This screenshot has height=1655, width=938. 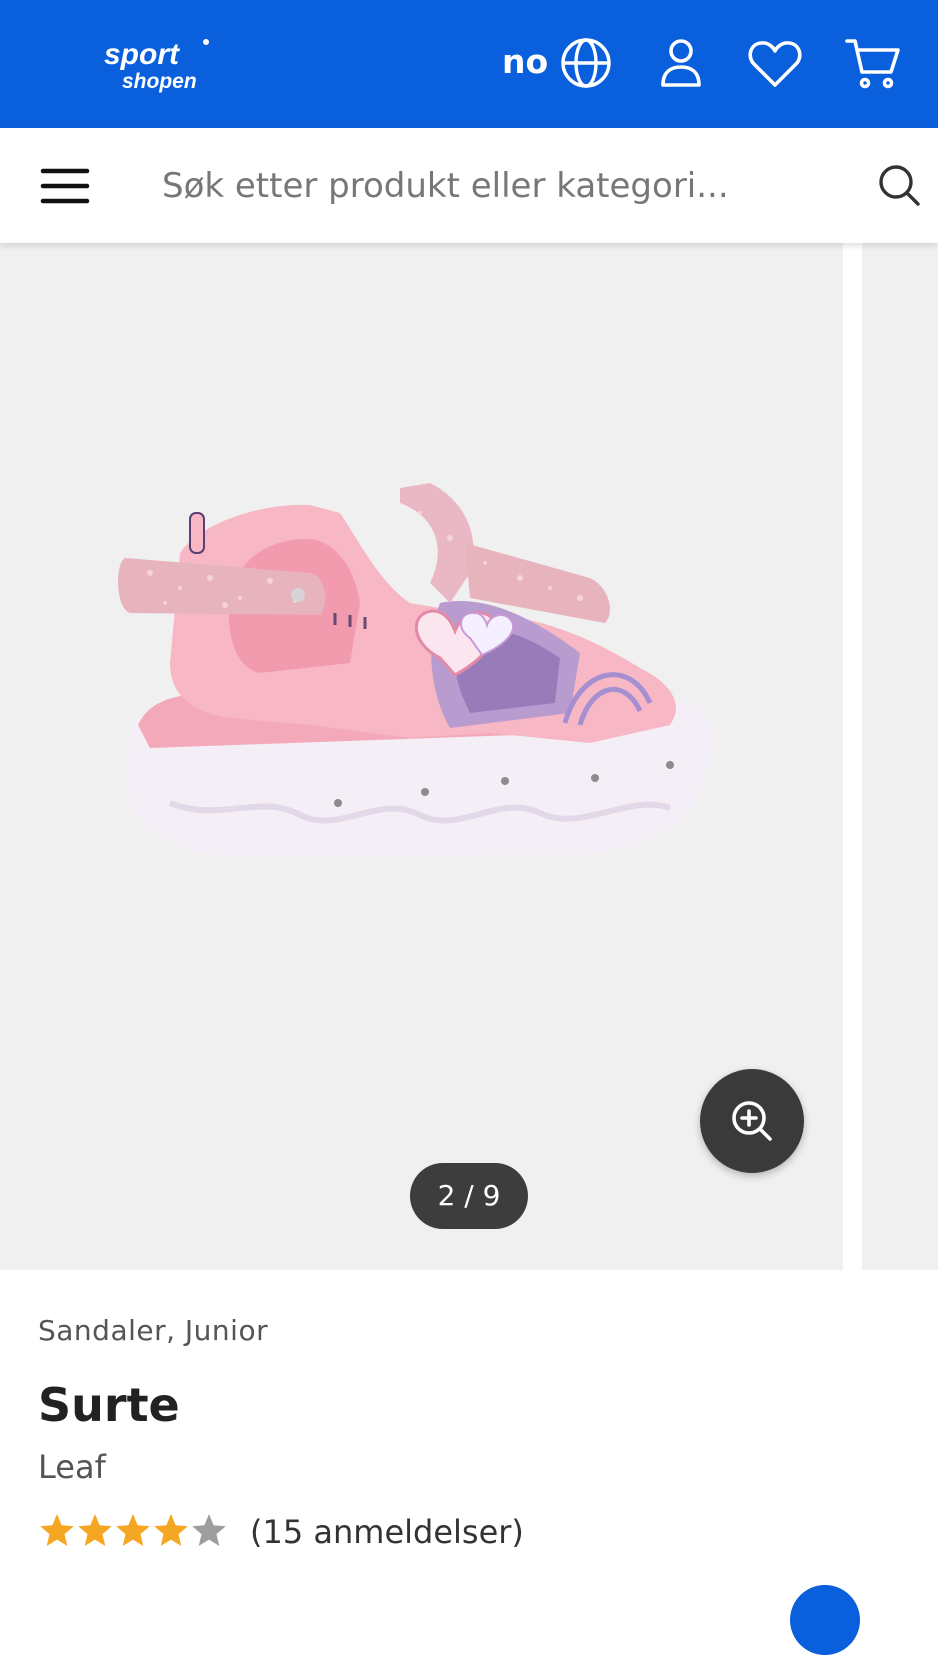 I want to click on product-image, so click(x=415, y=670).